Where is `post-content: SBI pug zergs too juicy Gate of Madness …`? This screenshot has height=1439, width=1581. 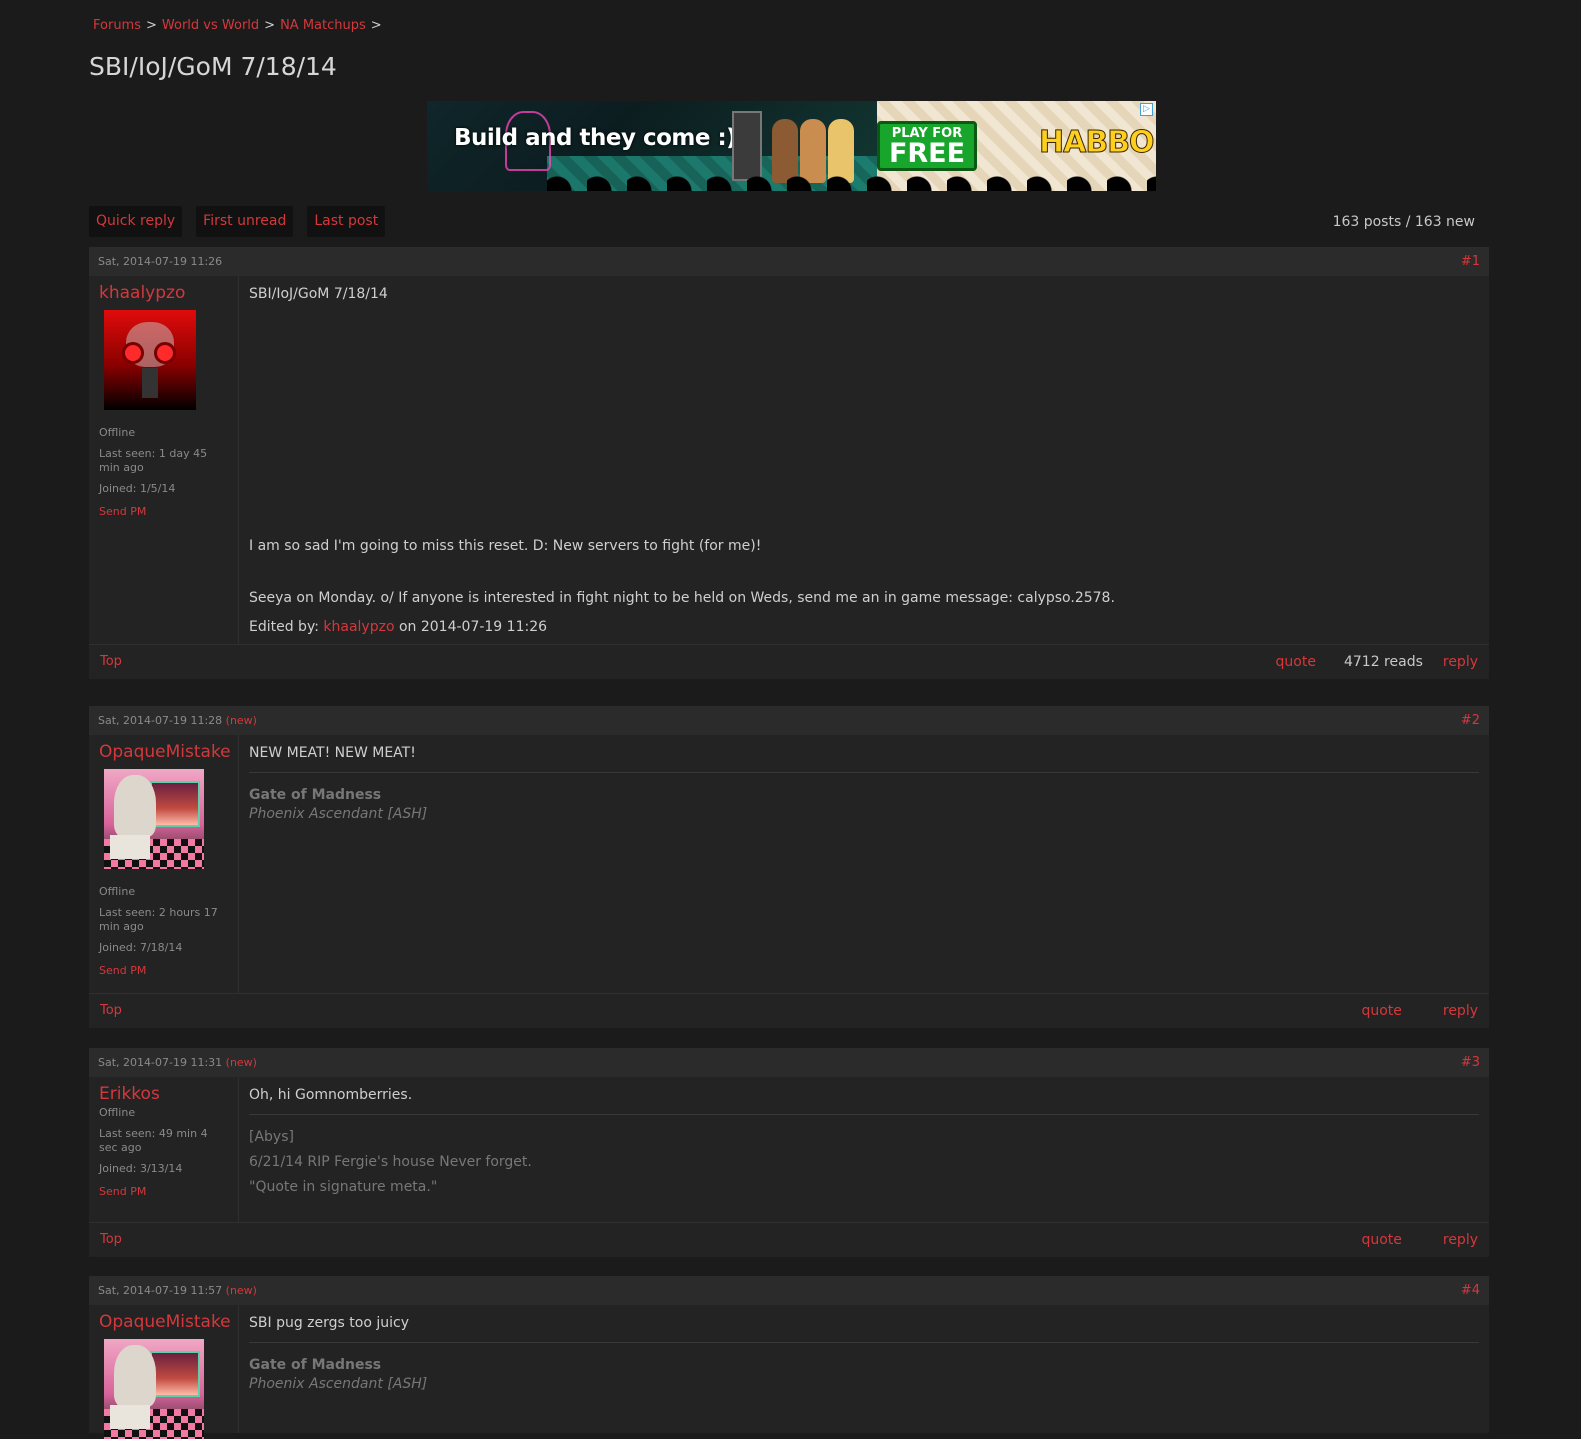
post-content: SBI pug zergs too juicy Gate of Madness … is located at coordinates (864, 1369).